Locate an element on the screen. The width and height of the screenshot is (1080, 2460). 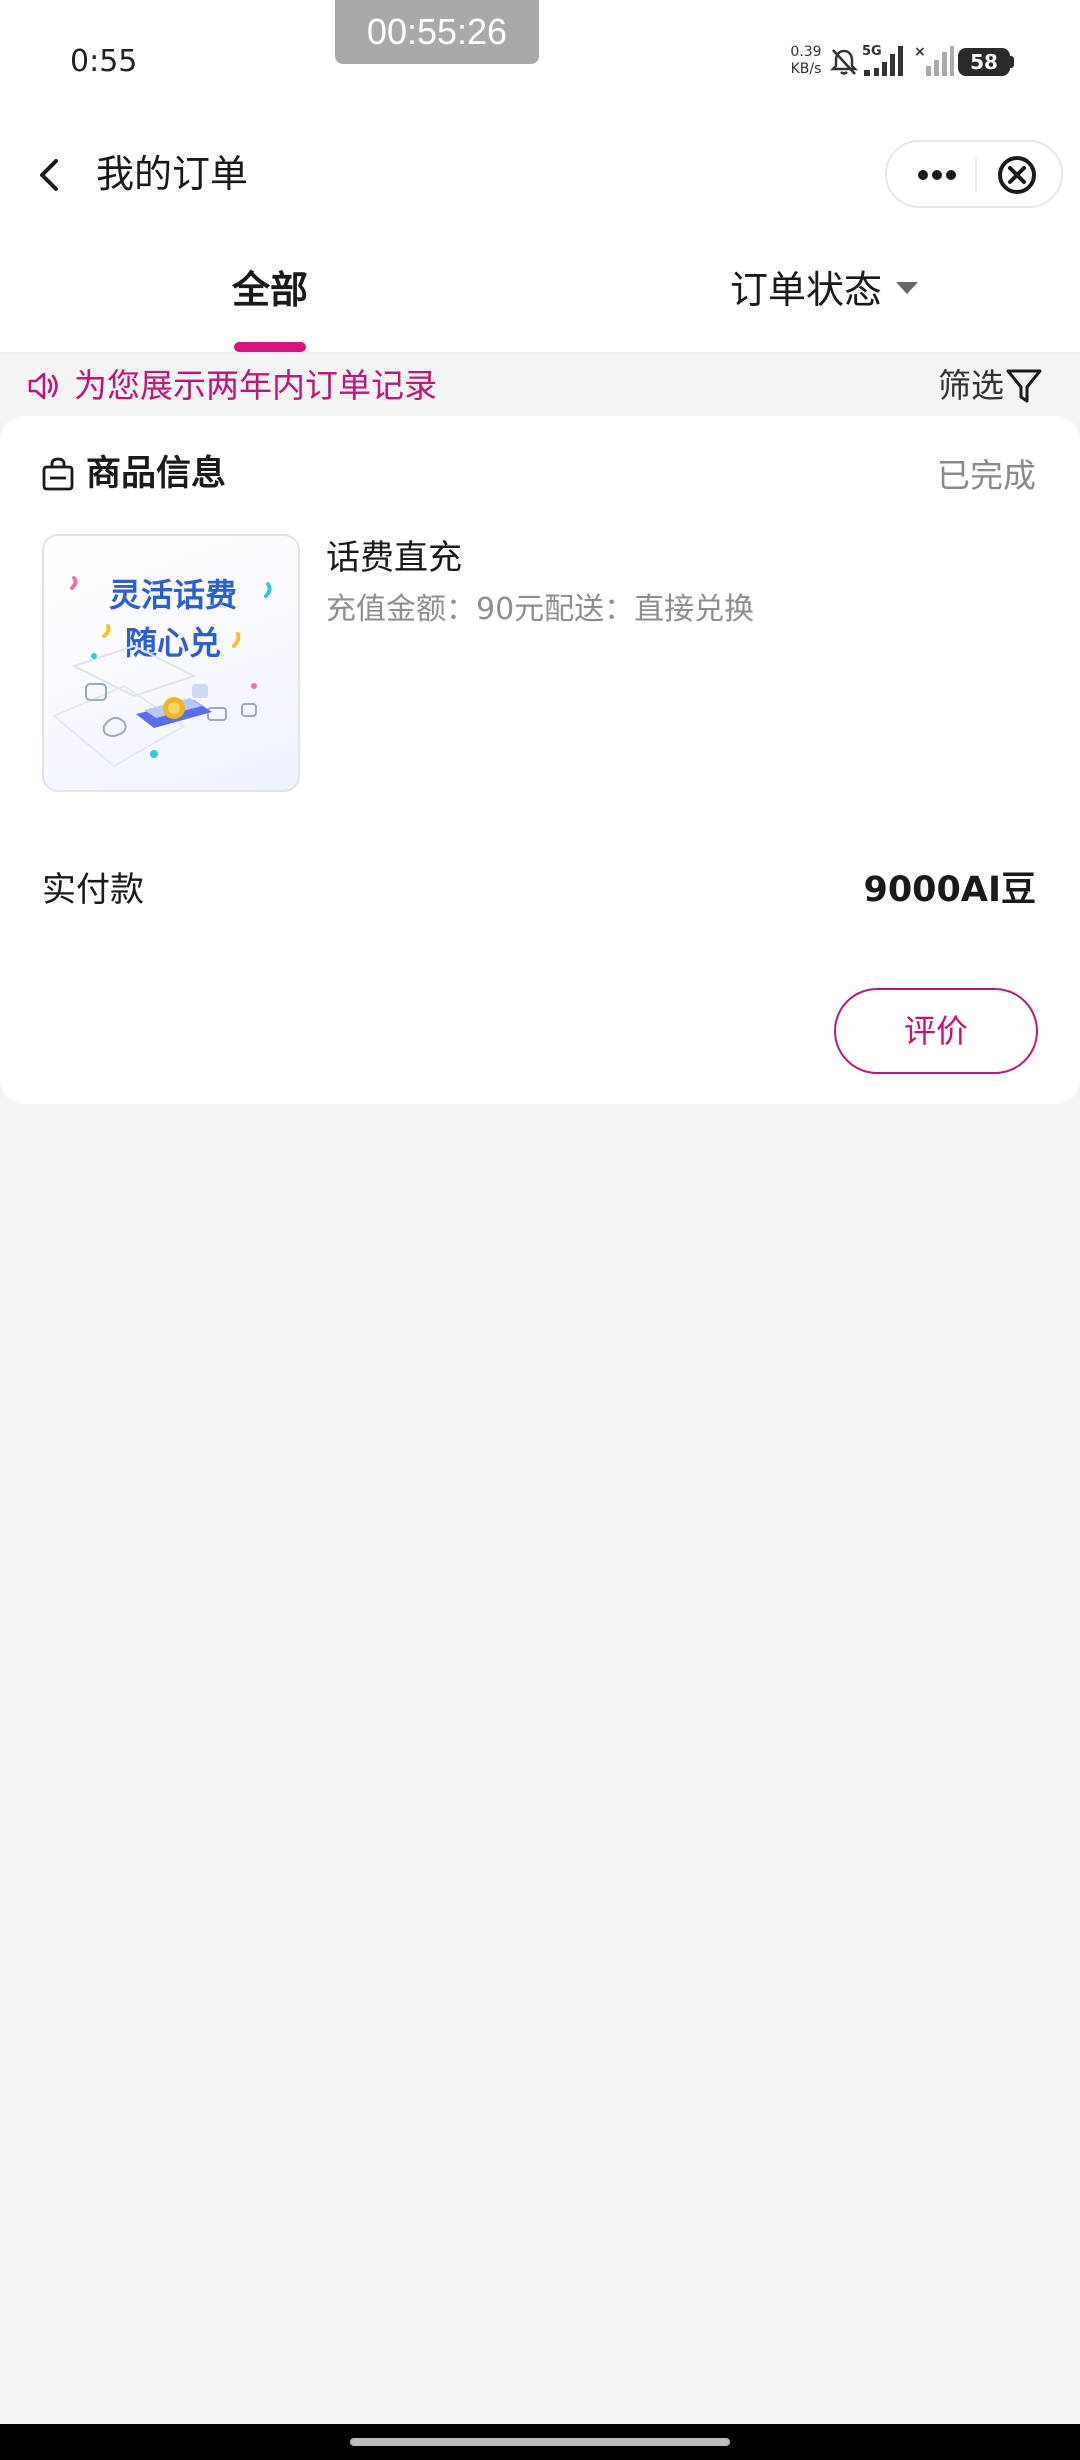
product-illustration is located at coordinates (162, 672).